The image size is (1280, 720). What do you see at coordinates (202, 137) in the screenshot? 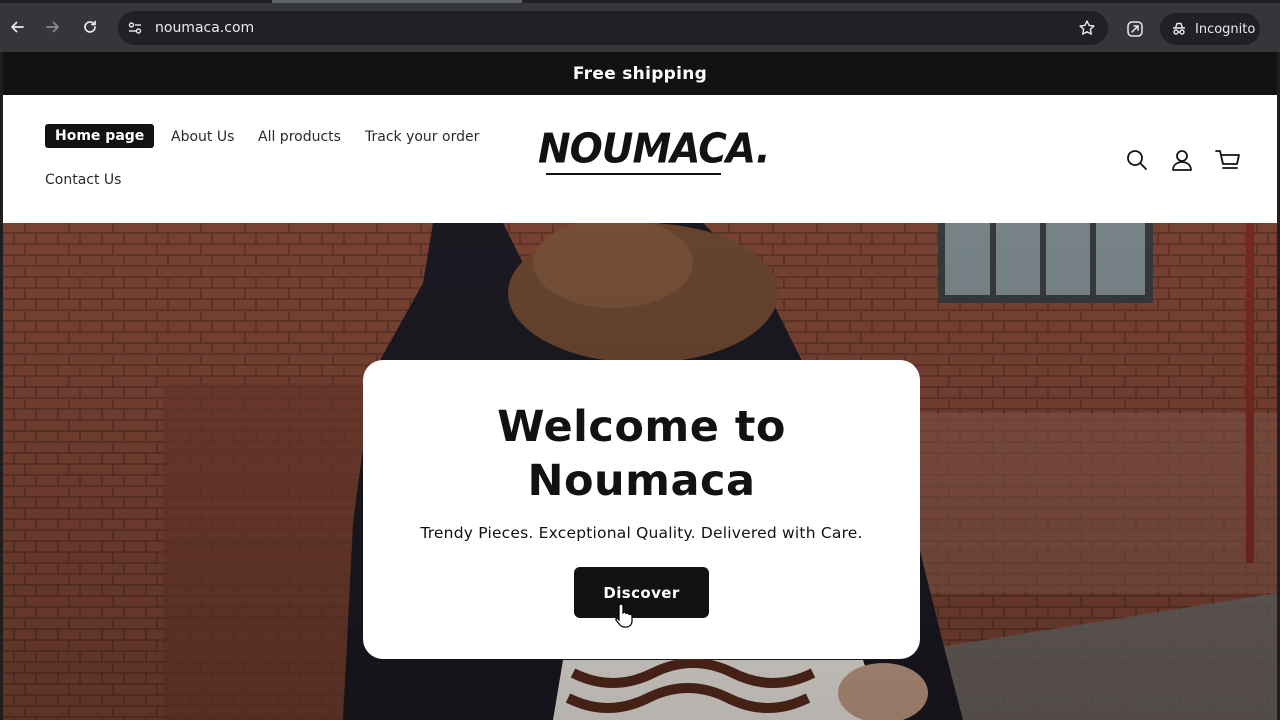
I see `nav-about-us: About Us` at bounding box center [202, 137].